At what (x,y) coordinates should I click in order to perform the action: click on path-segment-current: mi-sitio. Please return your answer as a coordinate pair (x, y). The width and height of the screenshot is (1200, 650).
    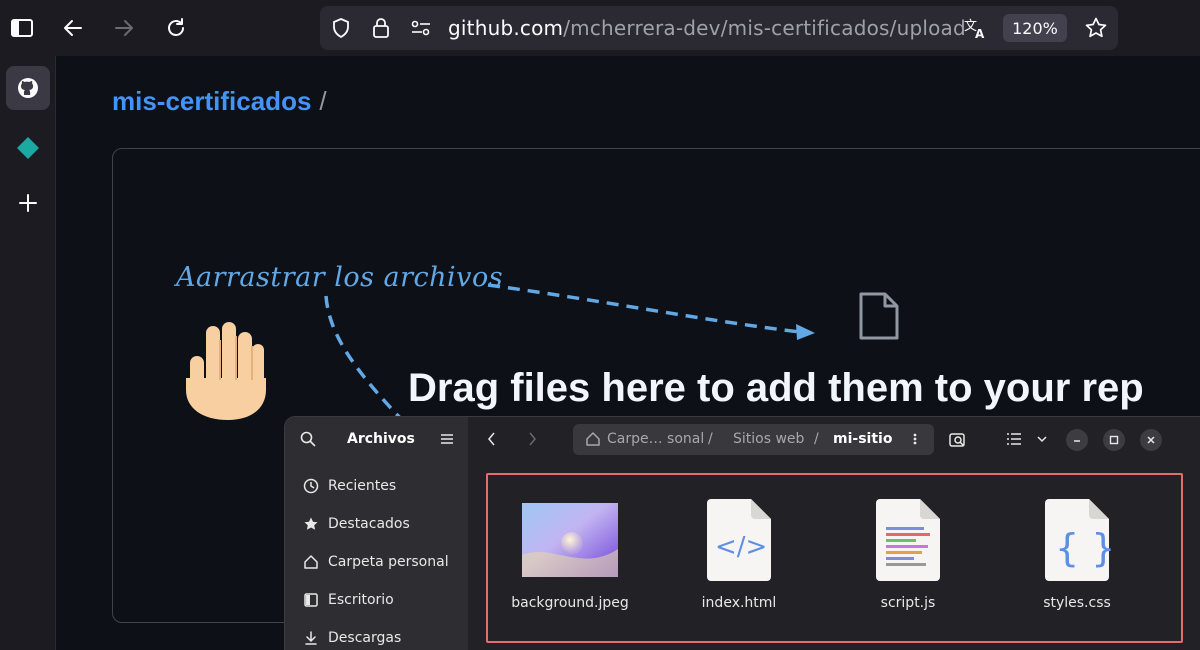
    Looking at the image, I should click on (862, 439).